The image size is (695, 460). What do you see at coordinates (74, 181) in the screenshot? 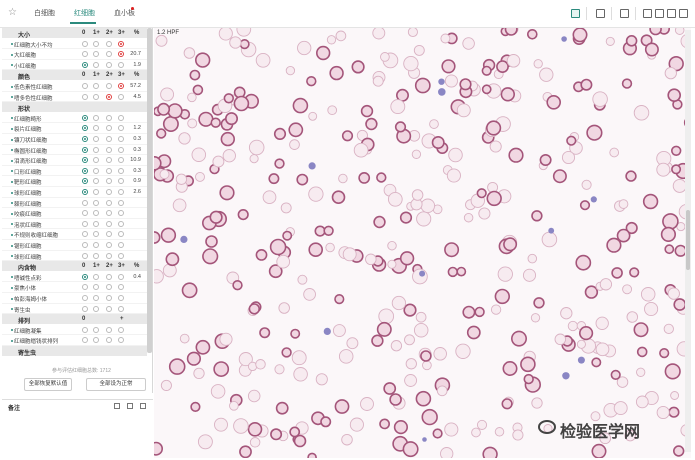
I see `morphology-row: 靶形红细胞 0.9` at bounding box center [74, 181].